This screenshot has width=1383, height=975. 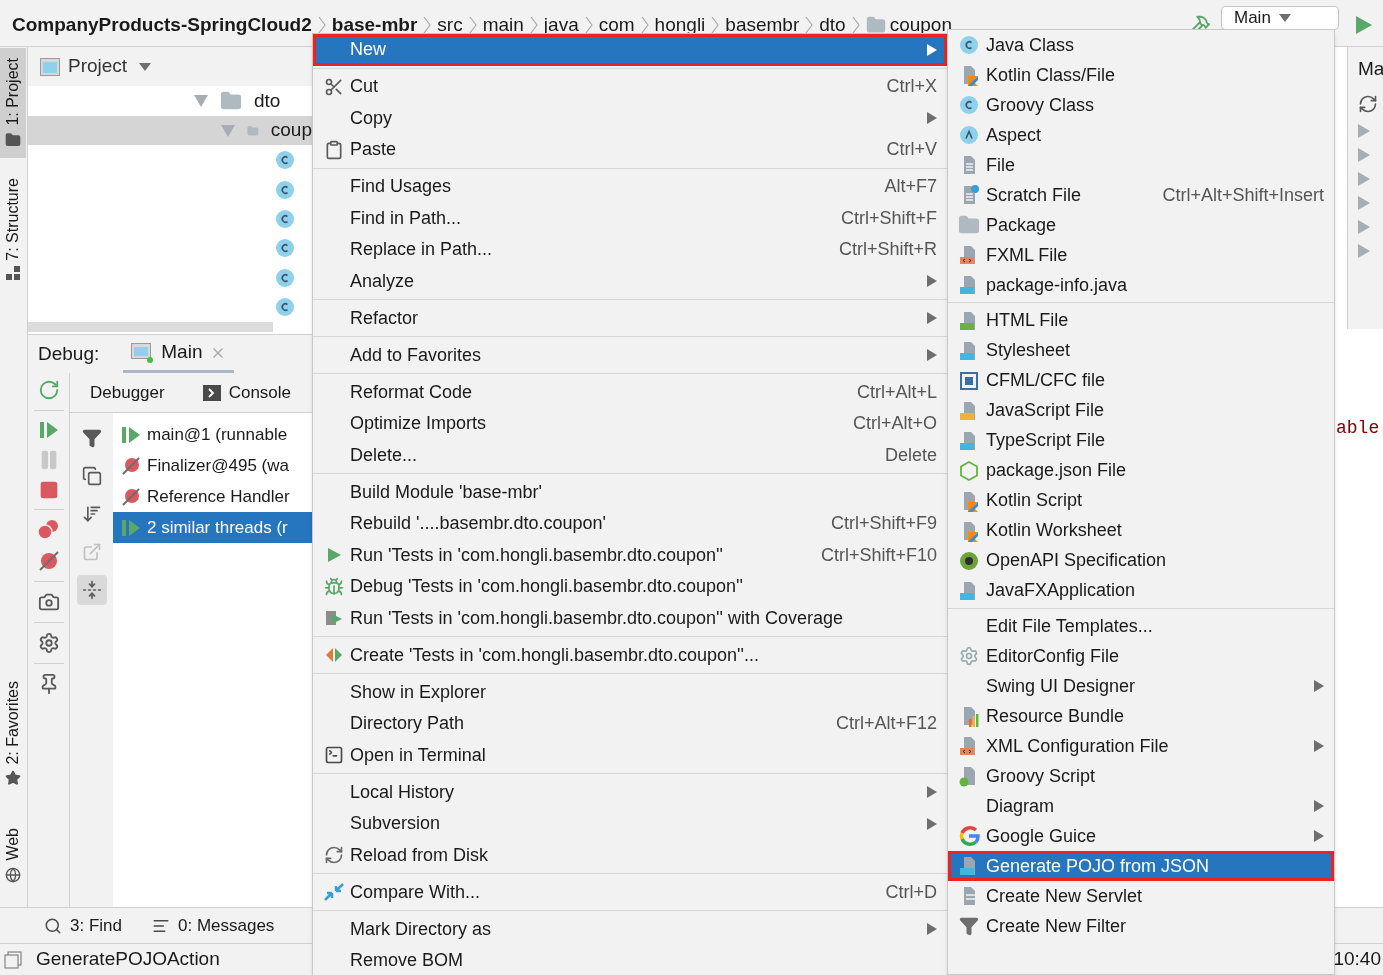 What do you see at coordinates (1141, 806) in the screenshot?
I see `menu-item: Diagram` at bounding box center [1141, 806].